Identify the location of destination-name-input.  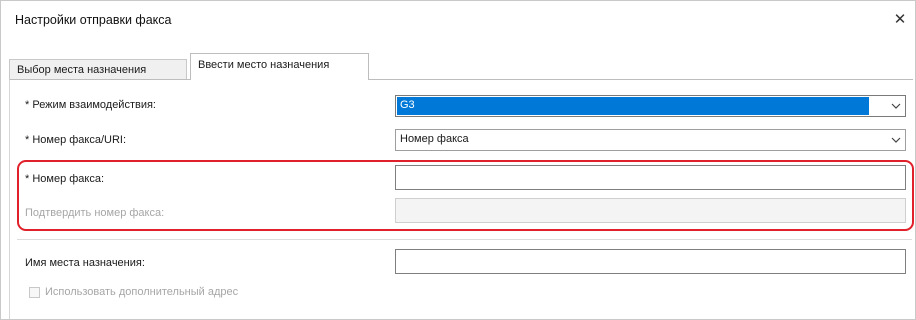
(650, 261).